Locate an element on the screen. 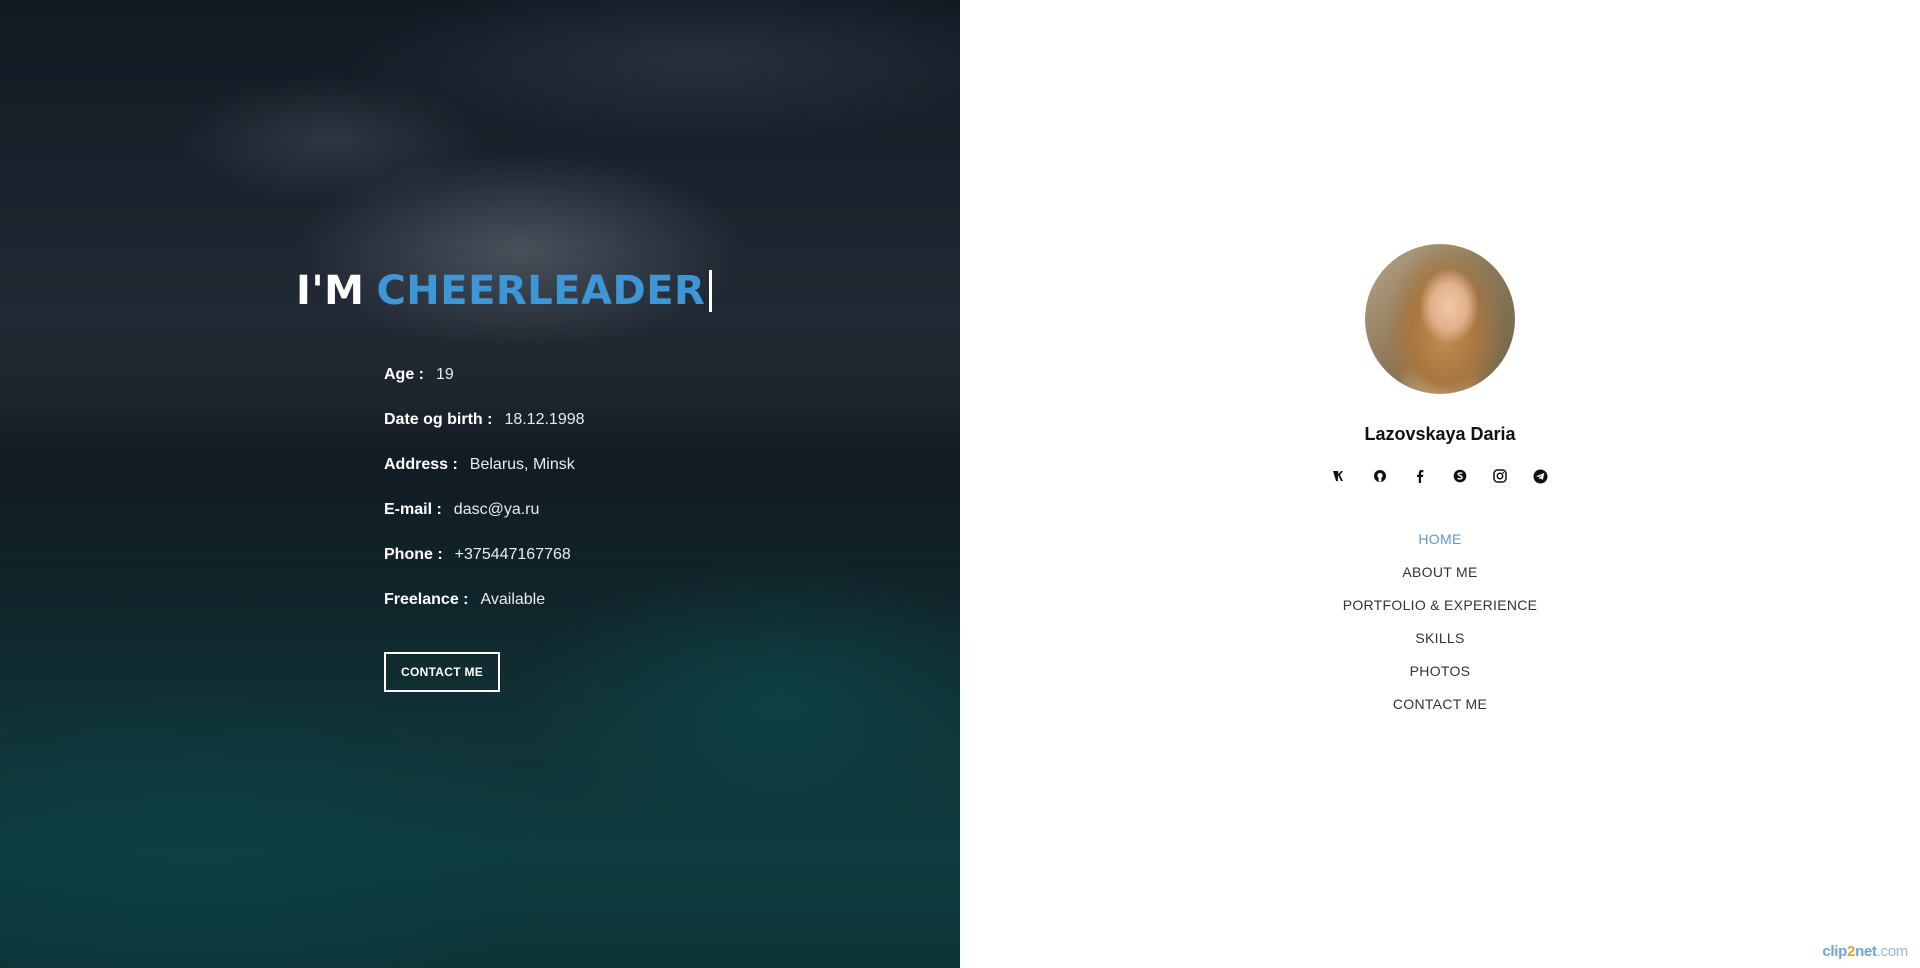 The width and height of the screenshot is (1920, 968). nav-item-skills: SKILLS is located at coordinates (1440, 637).